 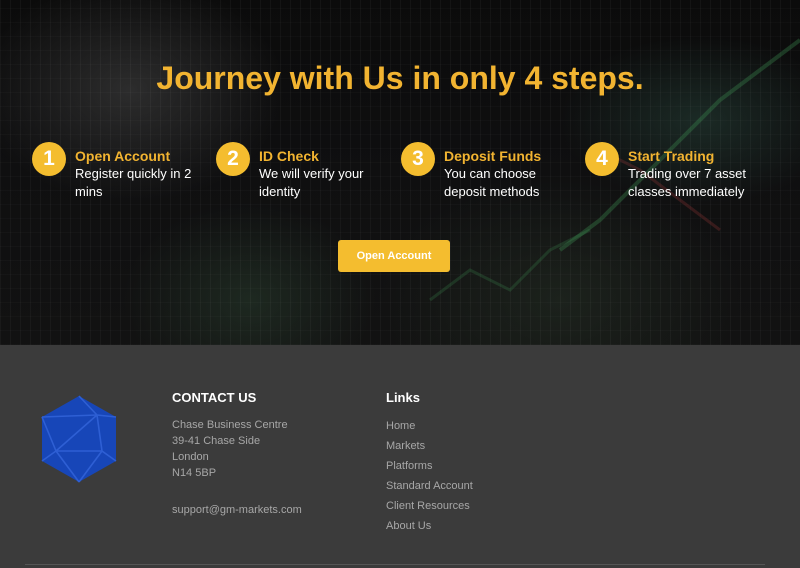 I want to click on footer-link-standard-account: Standard Account, so click(x=429, y=489).